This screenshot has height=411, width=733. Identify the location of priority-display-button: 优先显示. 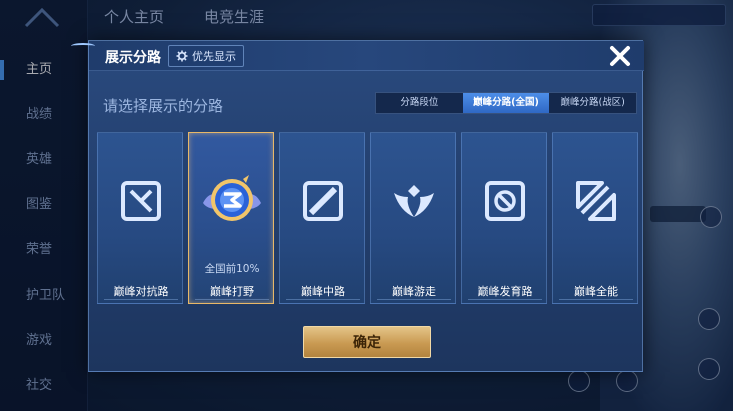
(206, 56).